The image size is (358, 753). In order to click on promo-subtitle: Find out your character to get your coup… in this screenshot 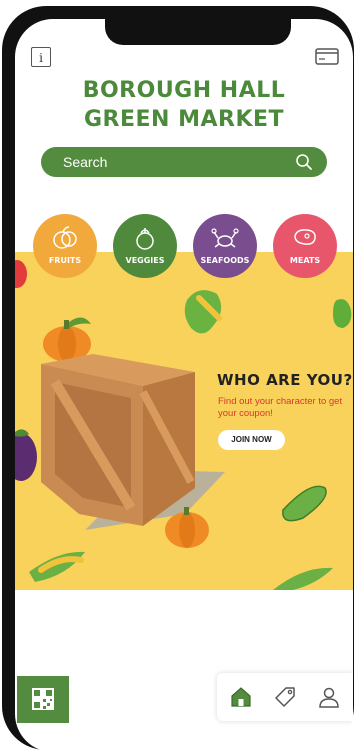, I will do `click(280, 407)`.